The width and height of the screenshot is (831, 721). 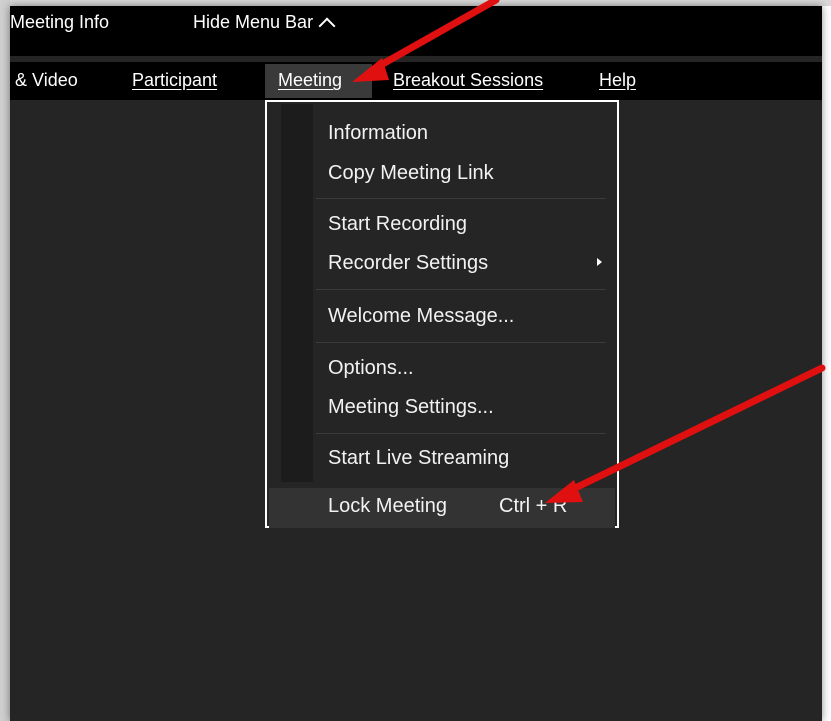 What do you see at coordinates (59, 22) in the screenshot?
I see `meeting-info-button: Meeting Info` at bounding box center [59, 22].